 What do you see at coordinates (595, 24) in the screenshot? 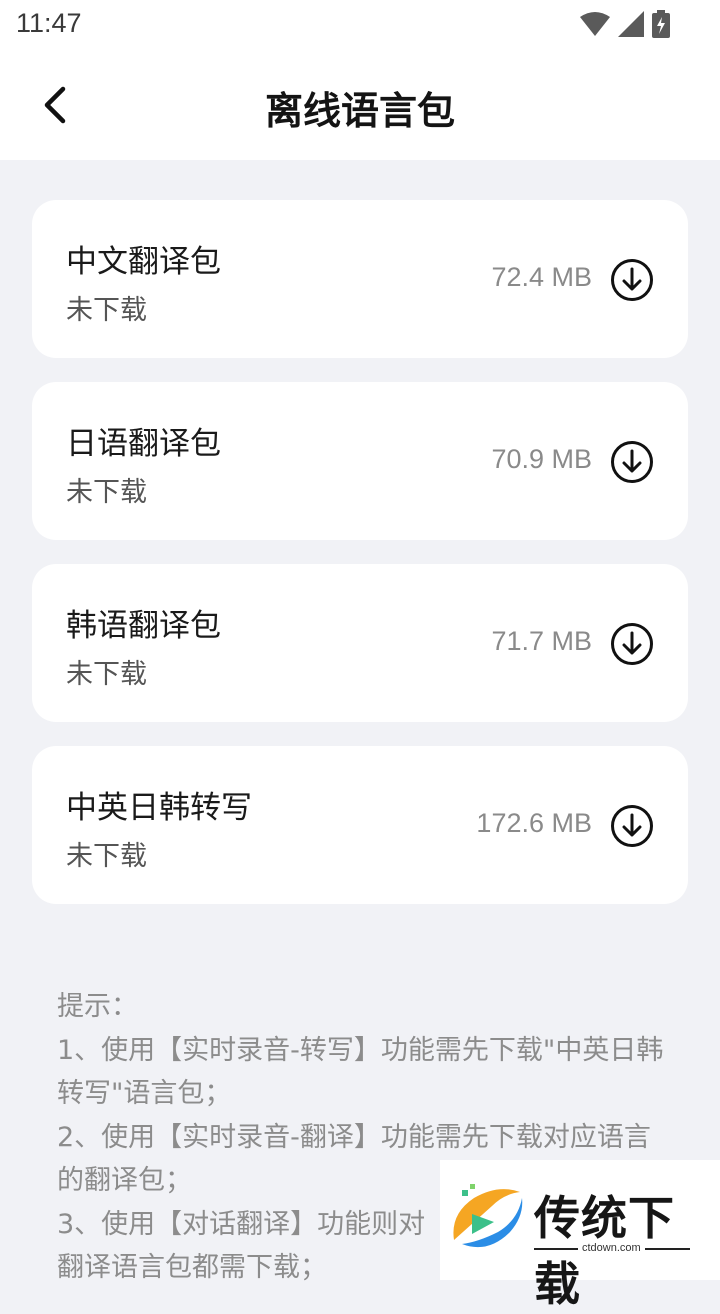
I see `wifi-icon` at bounding box center [595, 24].